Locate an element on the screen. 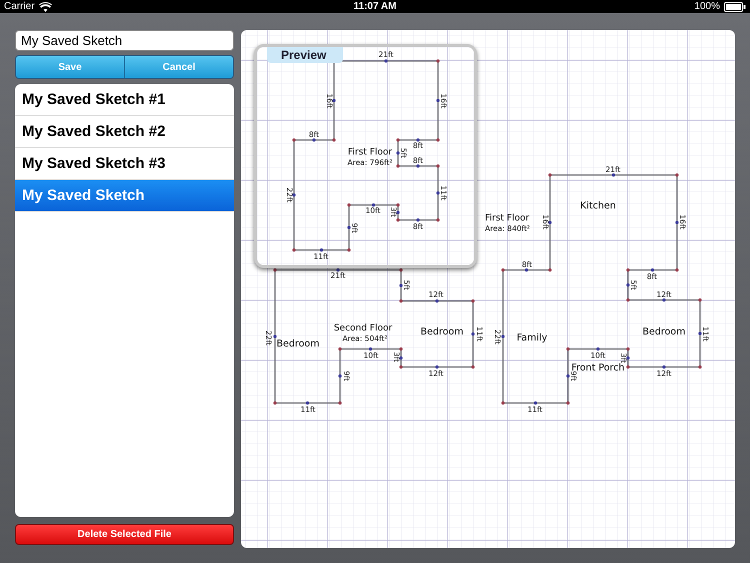 Image resolution: width=750 pixels, height=563 pixels. battery-percent: 100% is located at coordinates (707, 6).